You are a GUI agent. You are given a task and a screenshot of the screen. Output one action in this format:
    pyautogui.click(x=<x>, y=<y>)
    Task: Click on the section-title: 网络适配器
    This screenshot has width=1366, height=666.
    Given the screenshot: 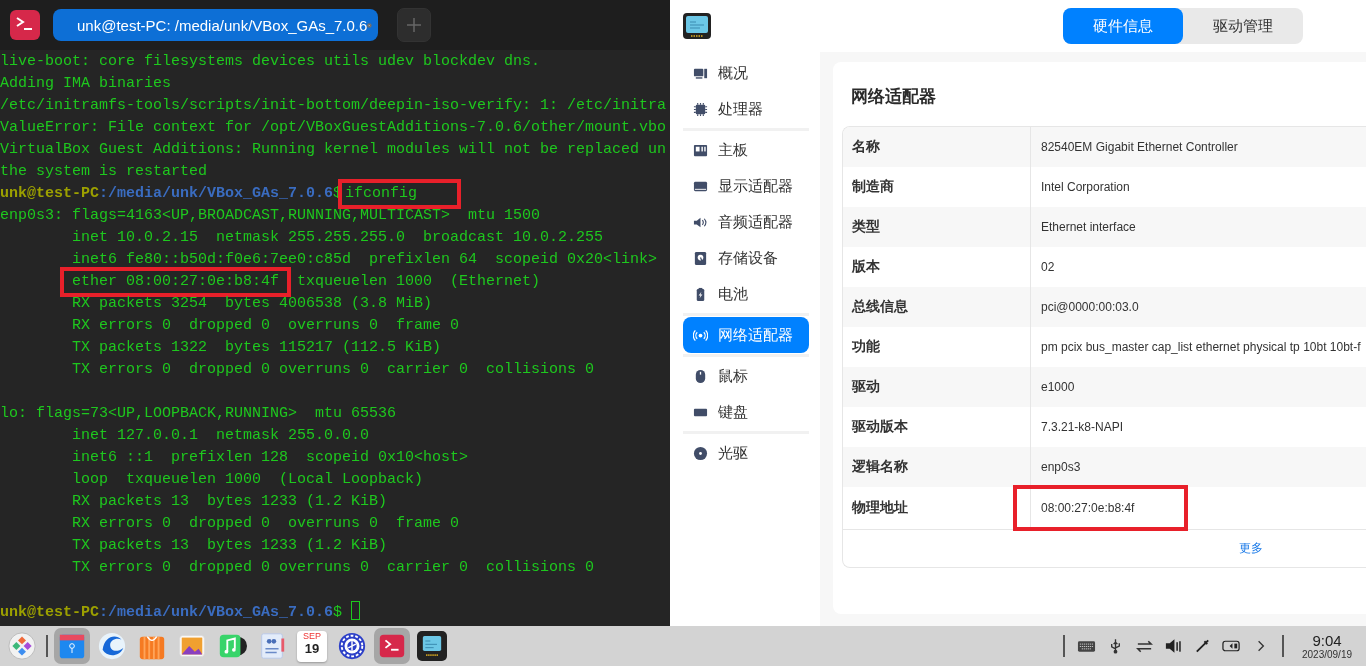 What is the action you would take?
    pyautogui.click(x=894, y=97)
    